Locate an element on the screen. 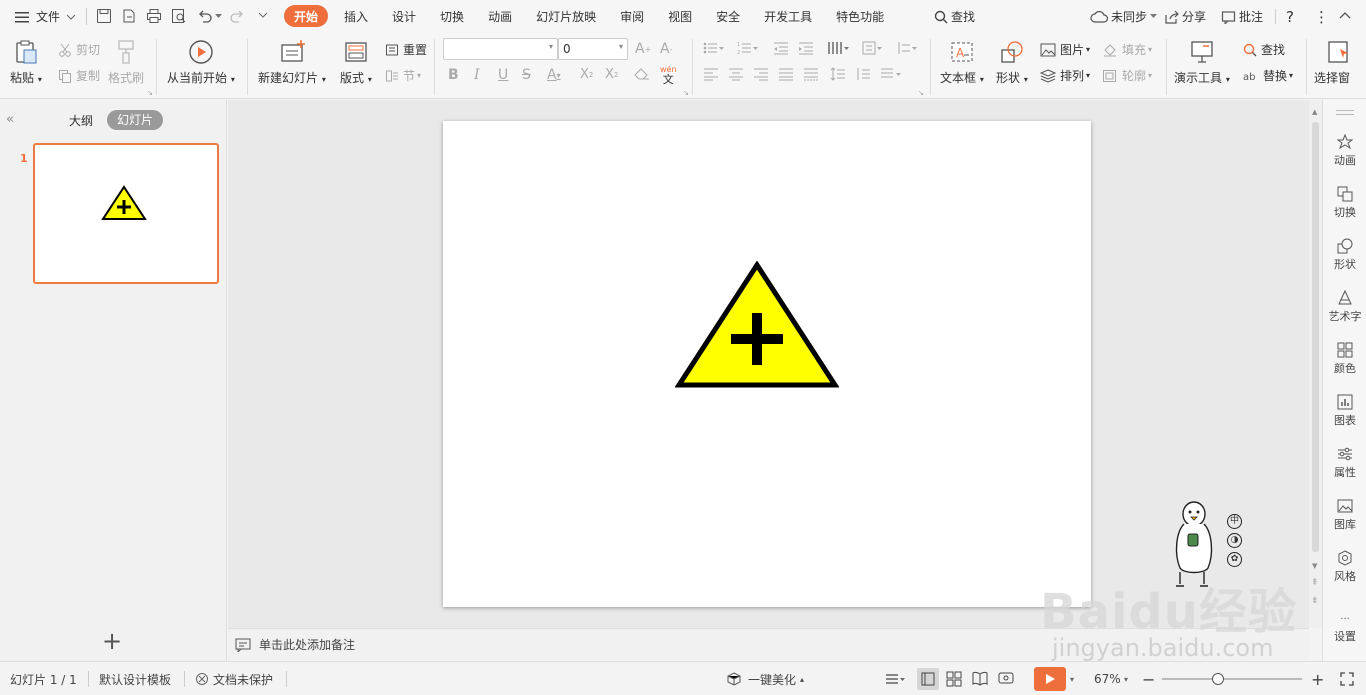 The image size is (1366, 695). help-icon: ? is located at coordinates (1290, 16).